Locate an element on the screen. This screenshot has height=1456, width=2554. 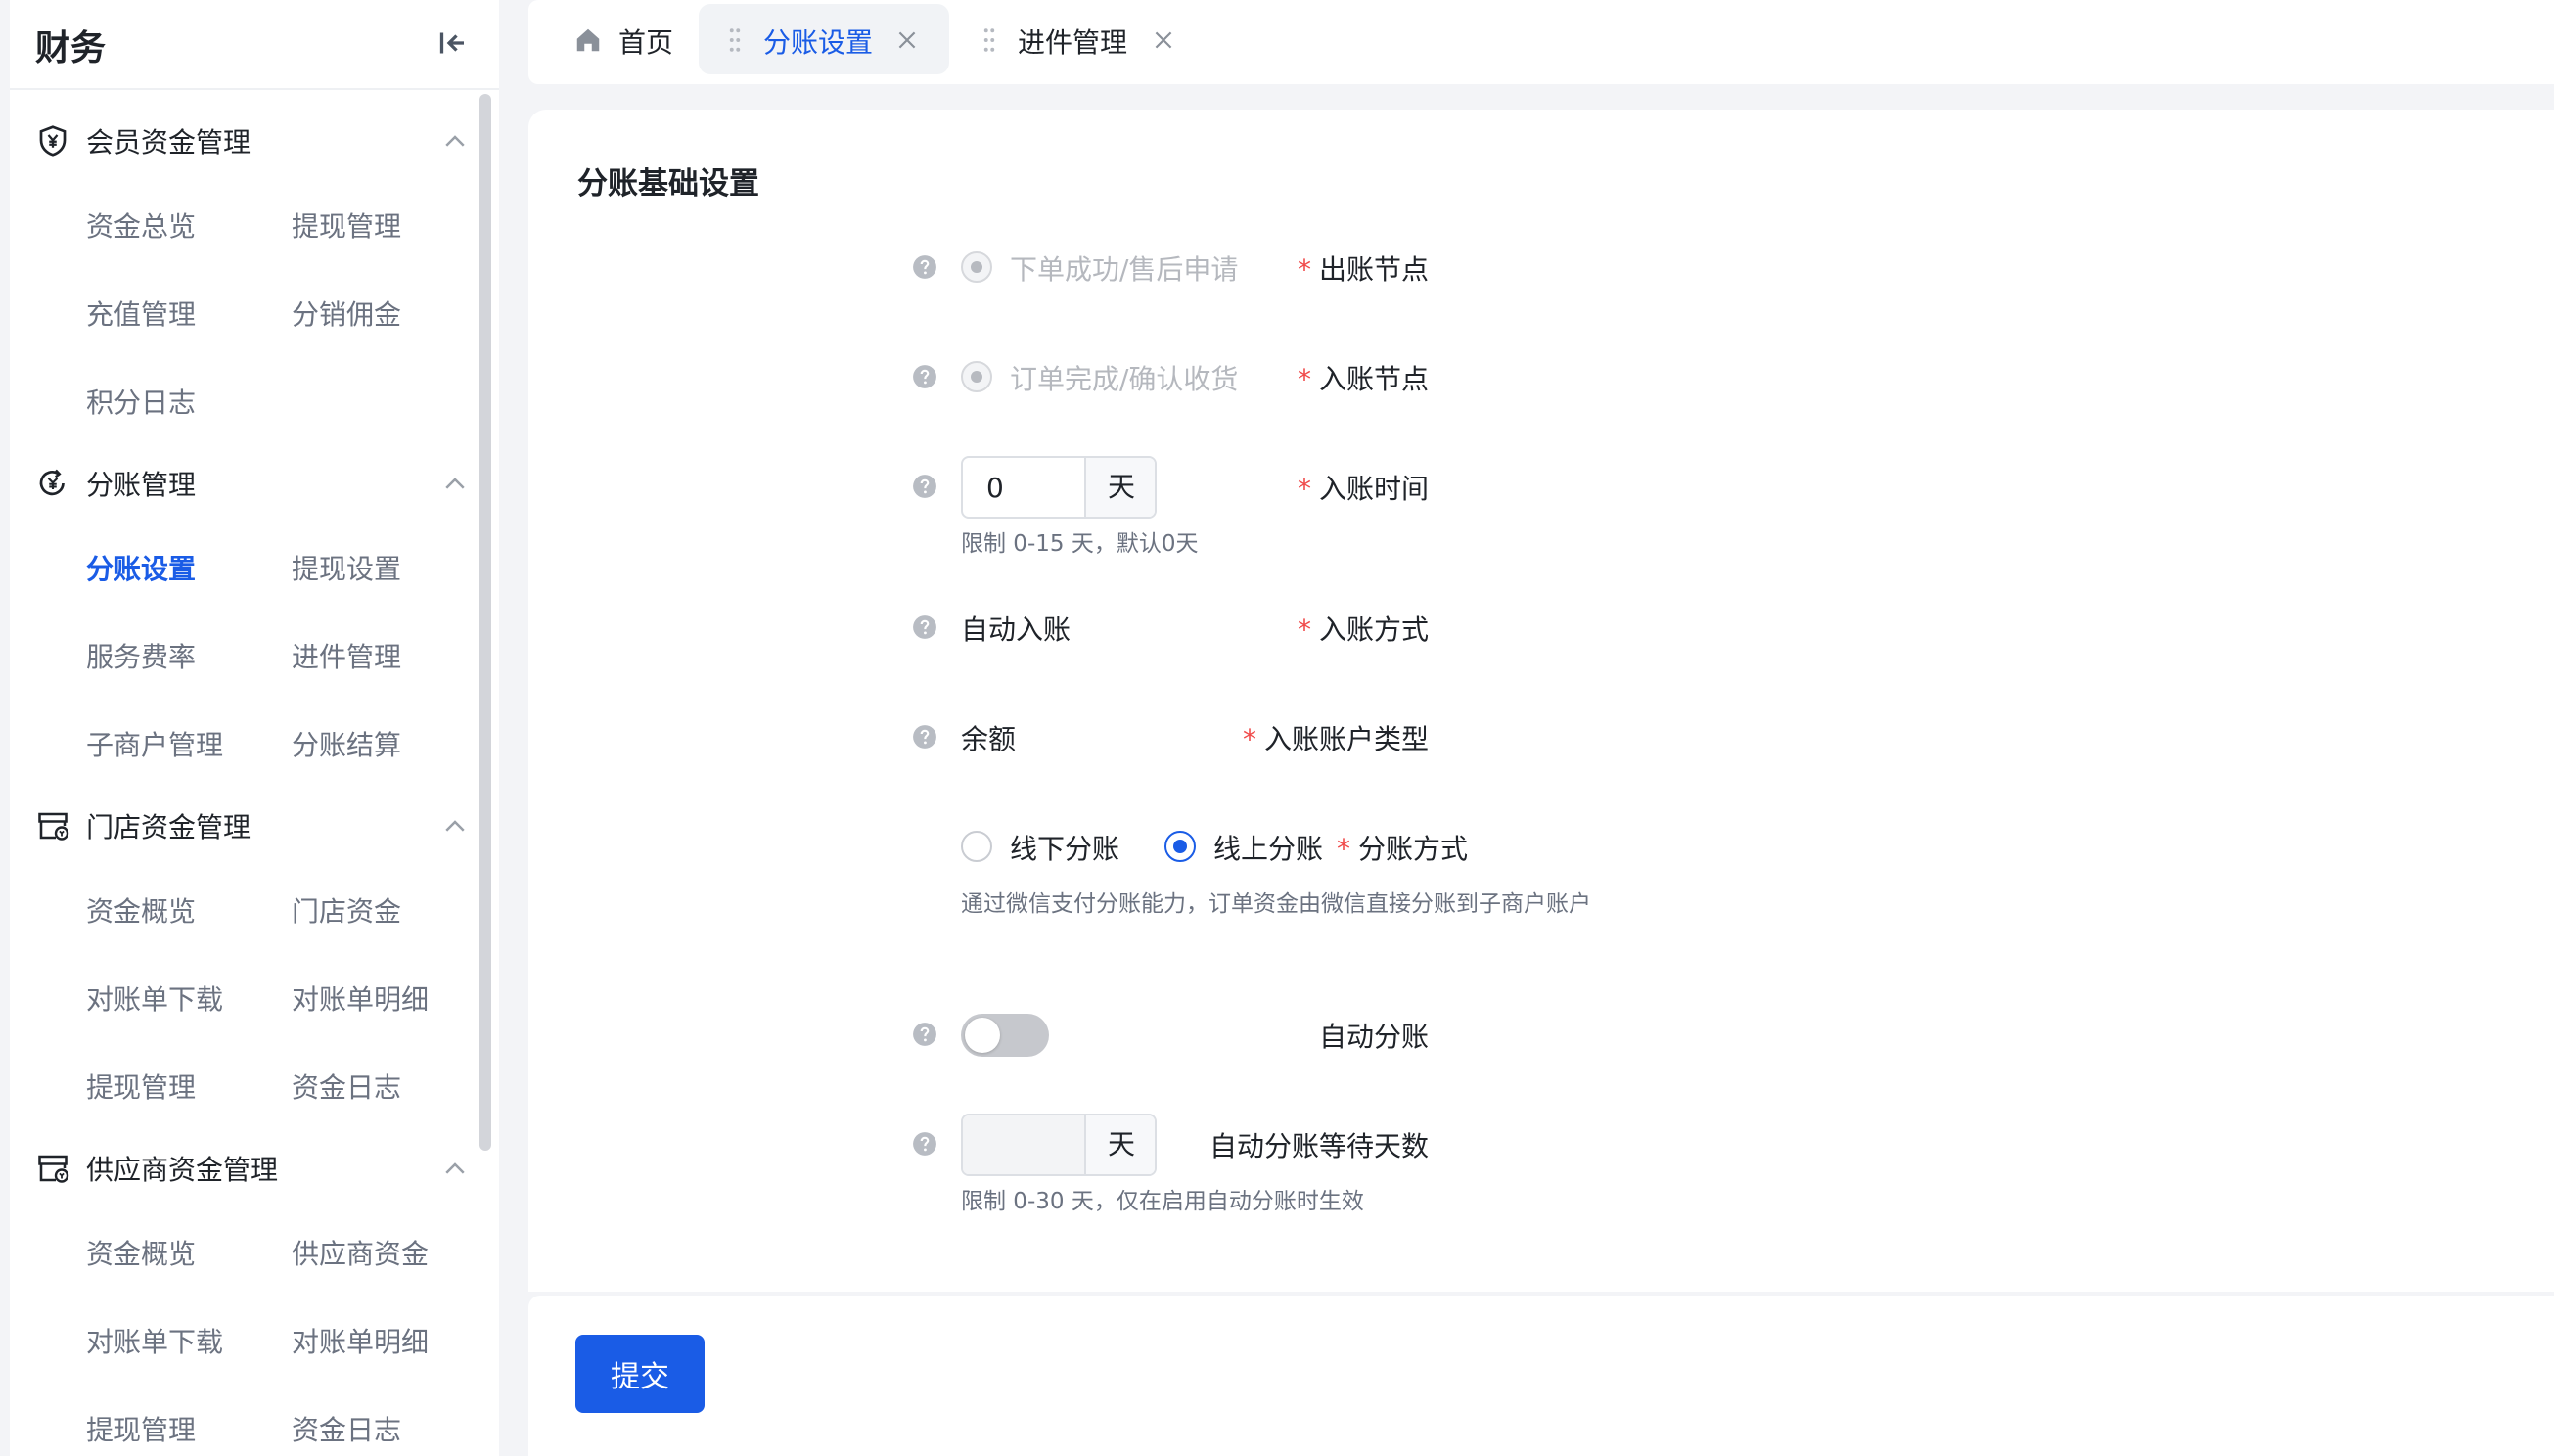
tab-home: 首页 is located at coordinates (616, 39).